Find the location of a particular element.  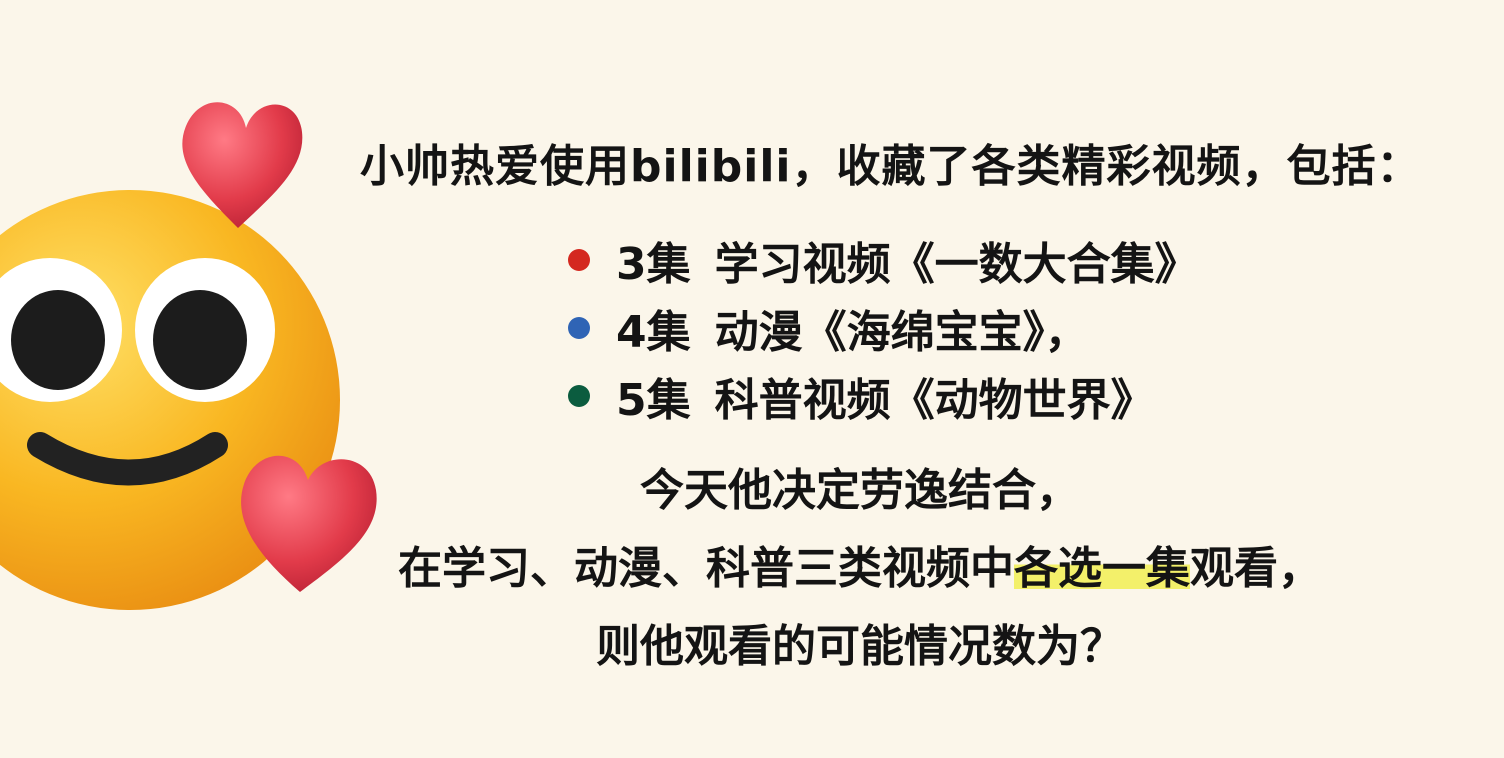

question-line-1: 今天他决定劳逸结合， is located at coordinates (860, 490).